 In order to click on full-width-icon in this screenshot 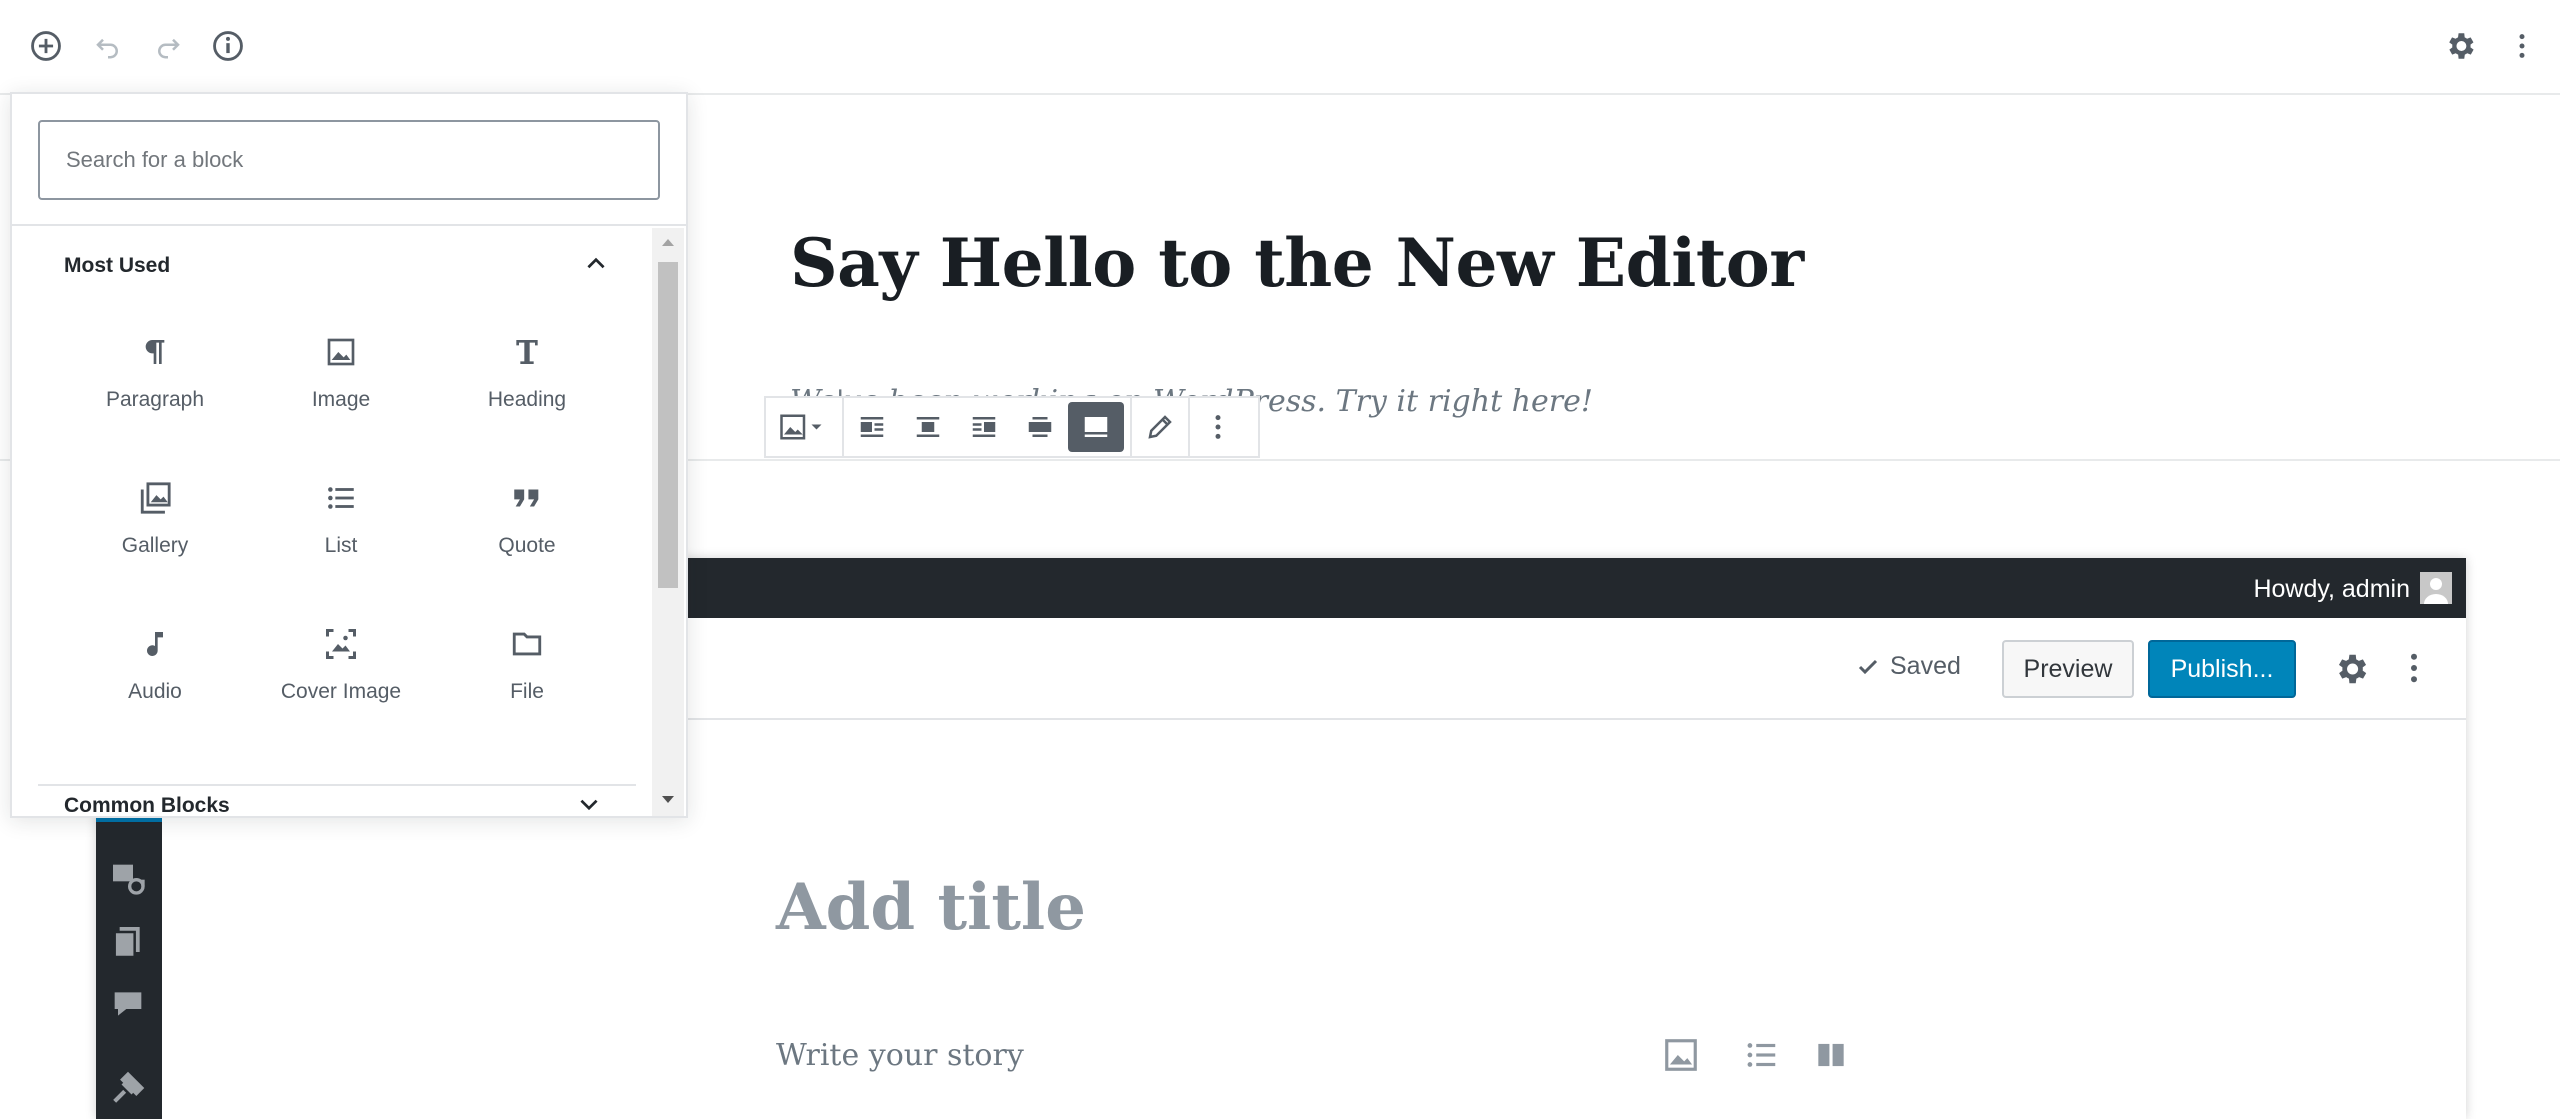, I will do `click(1096, 427)`.